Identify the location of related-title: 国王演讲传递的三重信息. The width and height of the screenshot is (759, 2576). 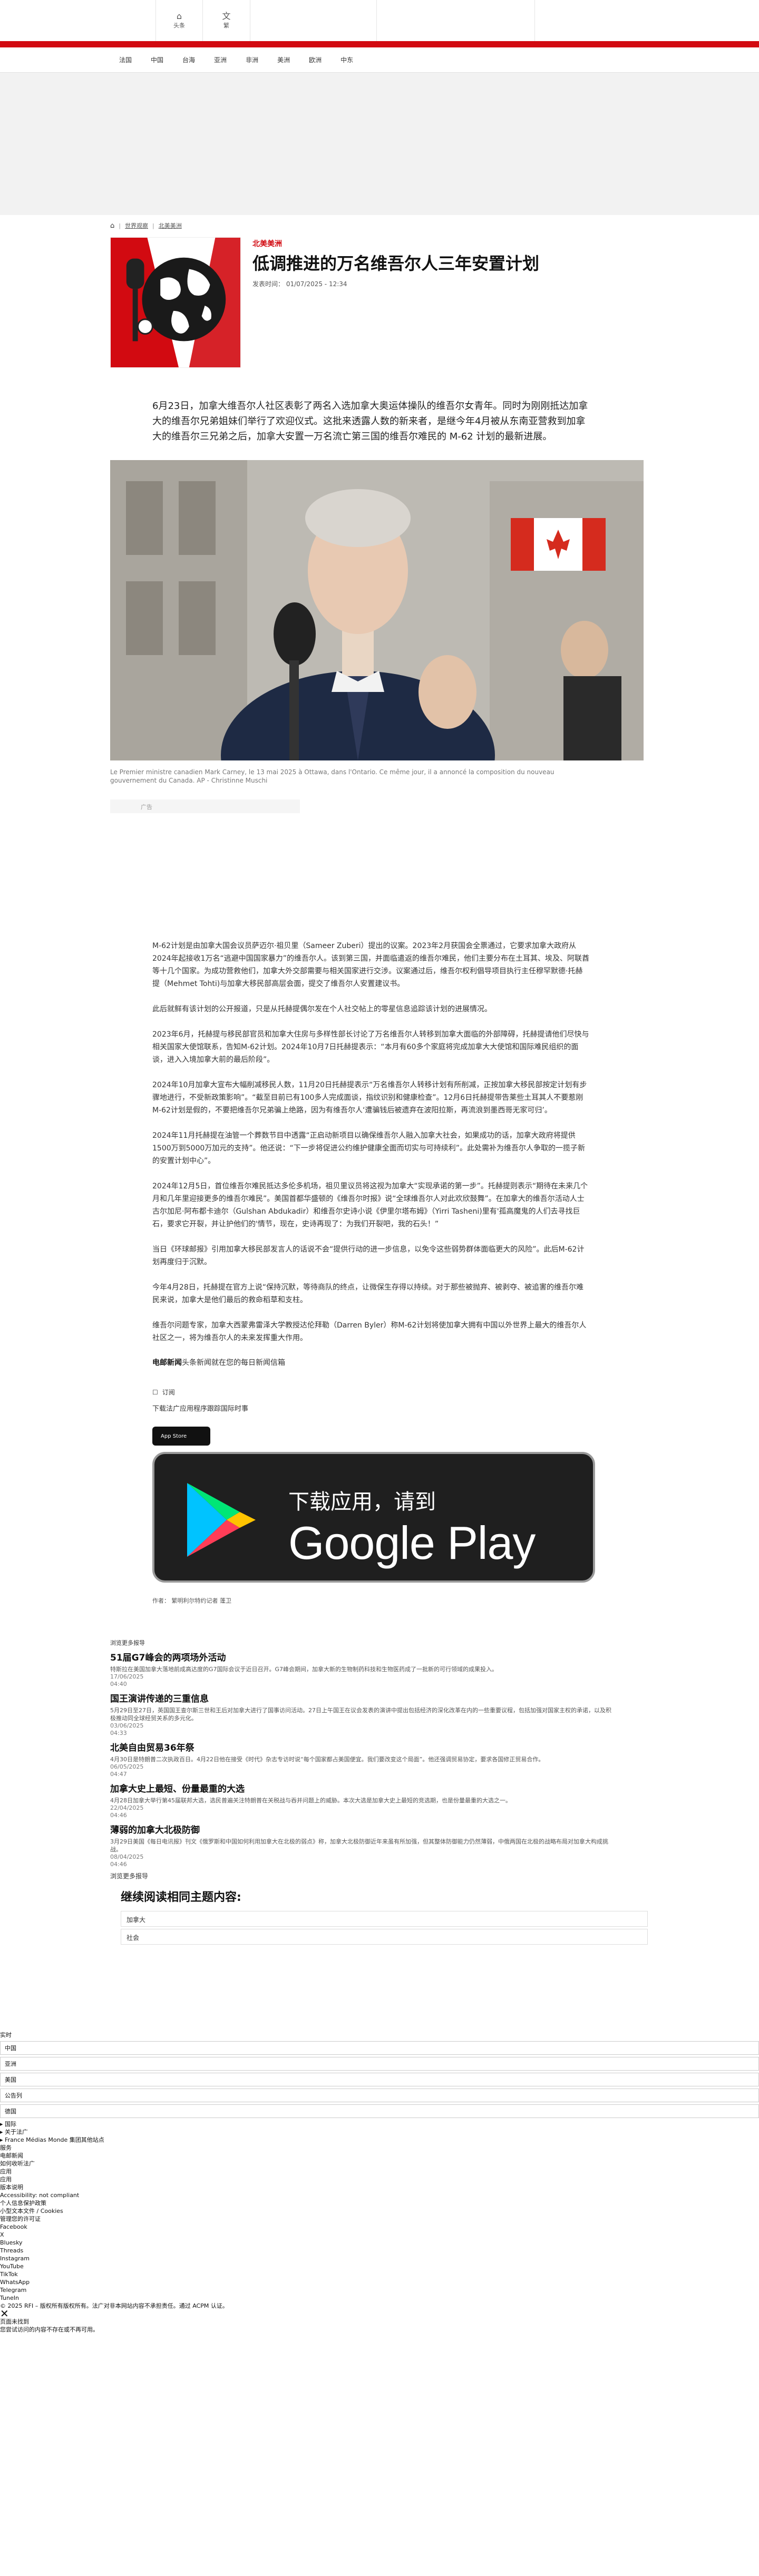
(363, 1697).